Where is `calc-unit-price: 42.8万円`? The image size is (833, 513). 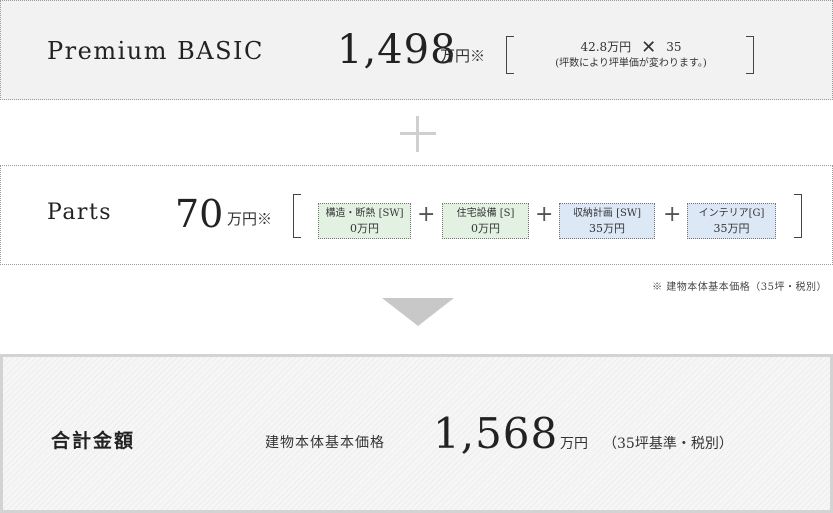
calc-unit-price: 42.8万円 is located at coordinates (606, 47).